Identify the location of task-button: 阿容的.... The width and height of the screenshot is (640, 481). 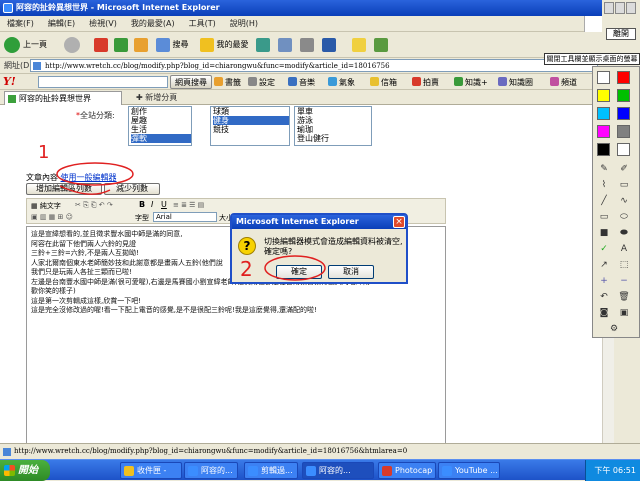
(211, 470).